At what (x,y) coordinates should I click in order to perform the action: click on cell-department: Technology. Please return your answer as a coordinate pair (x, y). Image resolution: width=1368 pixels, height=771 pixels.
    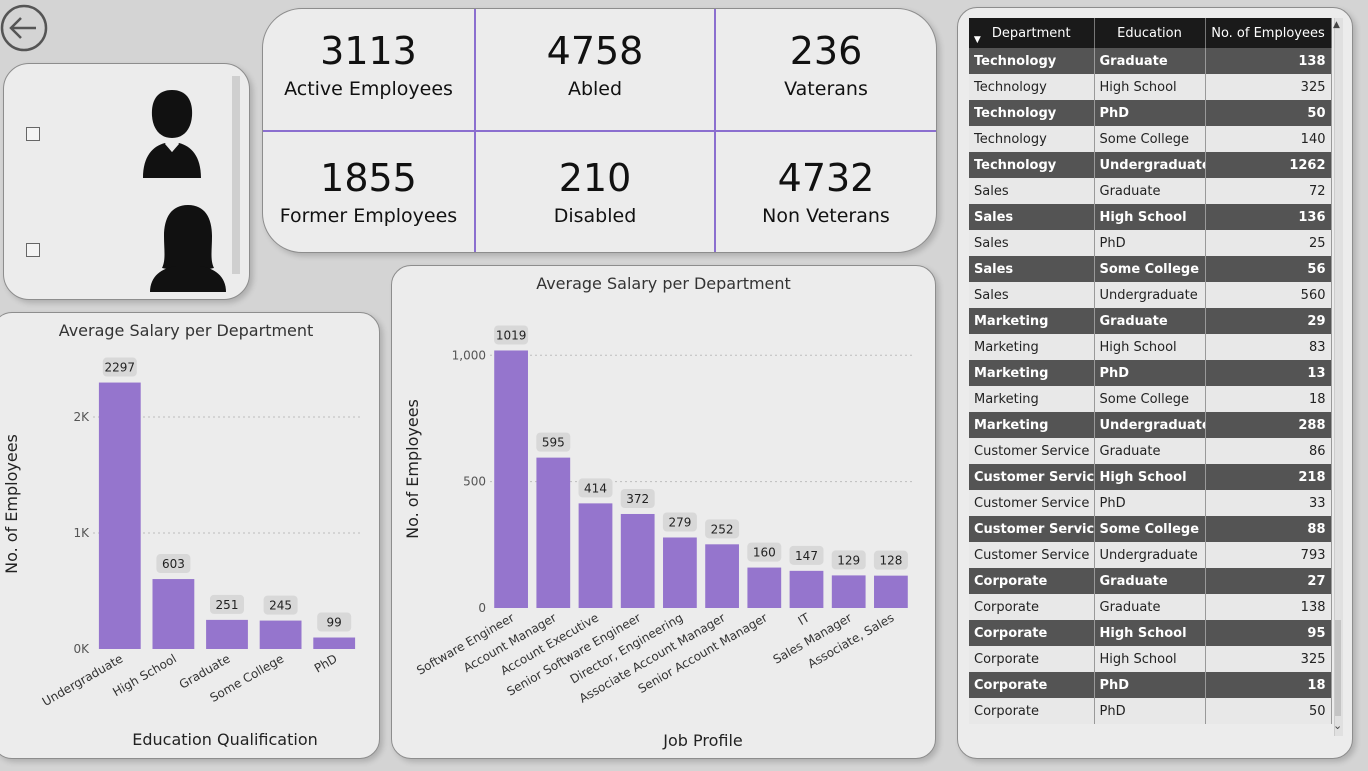
    Looking at the image, I should click on (1032, 165).